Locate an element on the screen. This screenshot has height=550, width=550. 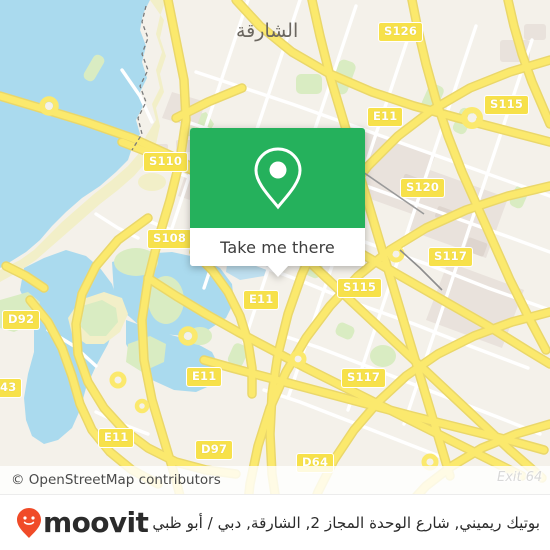
moovit-wordmark: moovit is located at coordinates (96, 522).